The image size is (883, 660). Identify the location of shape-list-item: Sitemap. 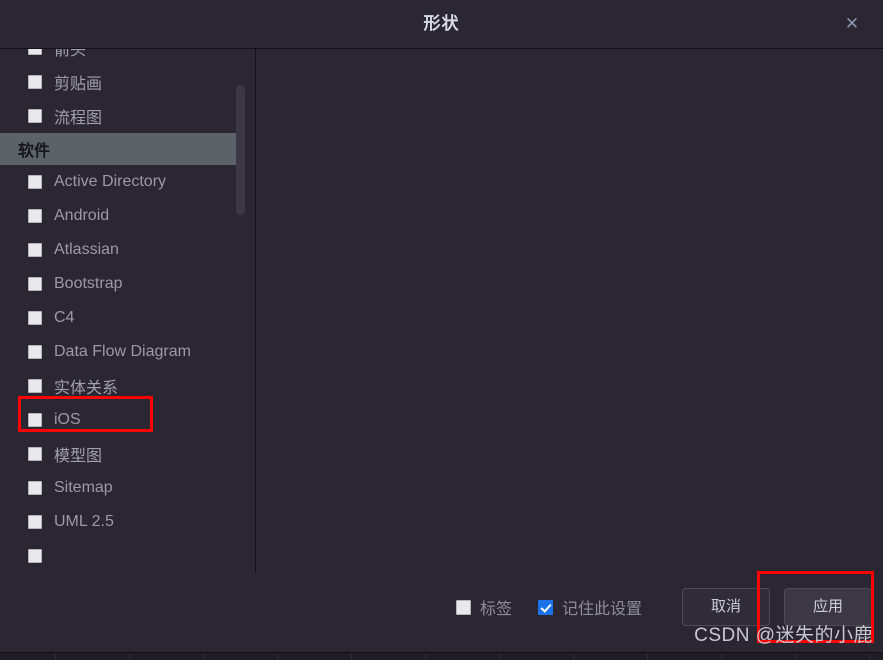
(120, 488).